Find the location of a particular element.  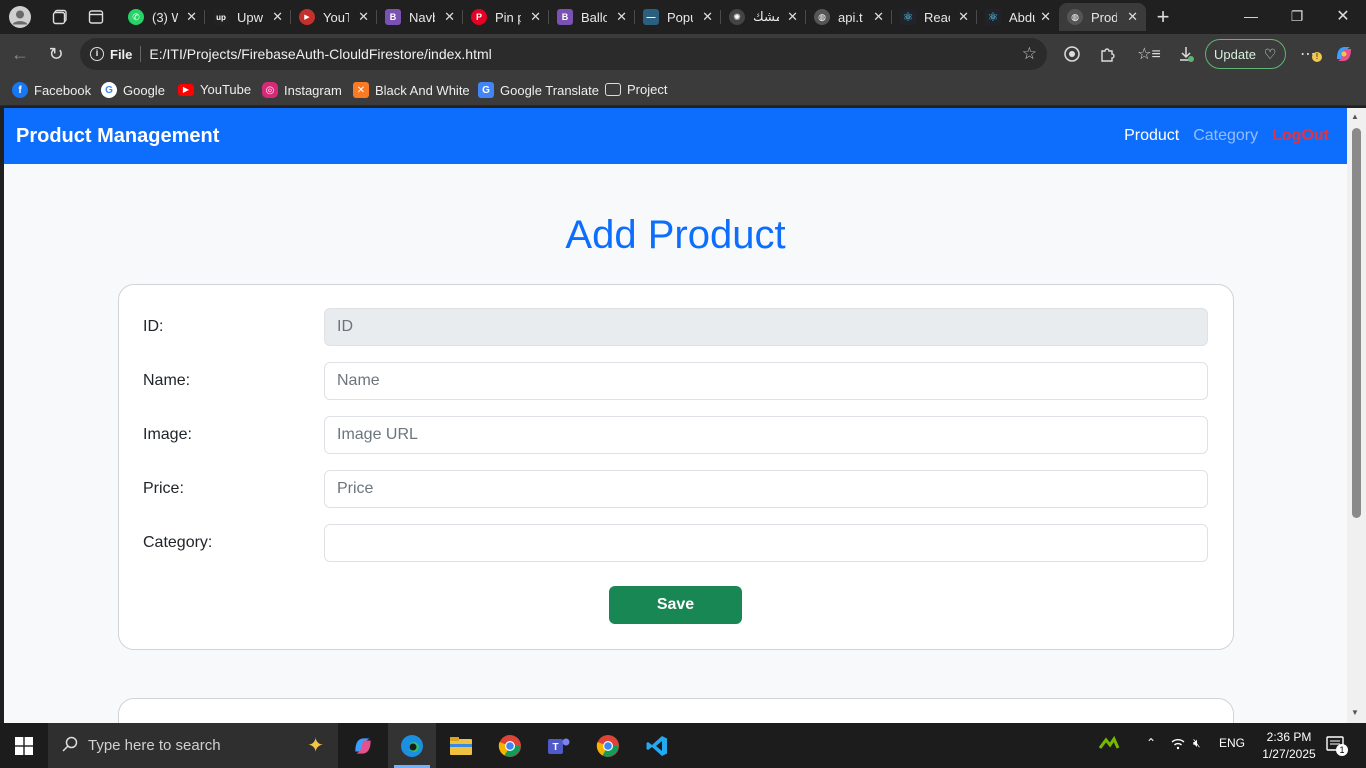

navbar-links: Product Category LogOut is located at coordinates (1226, 136).